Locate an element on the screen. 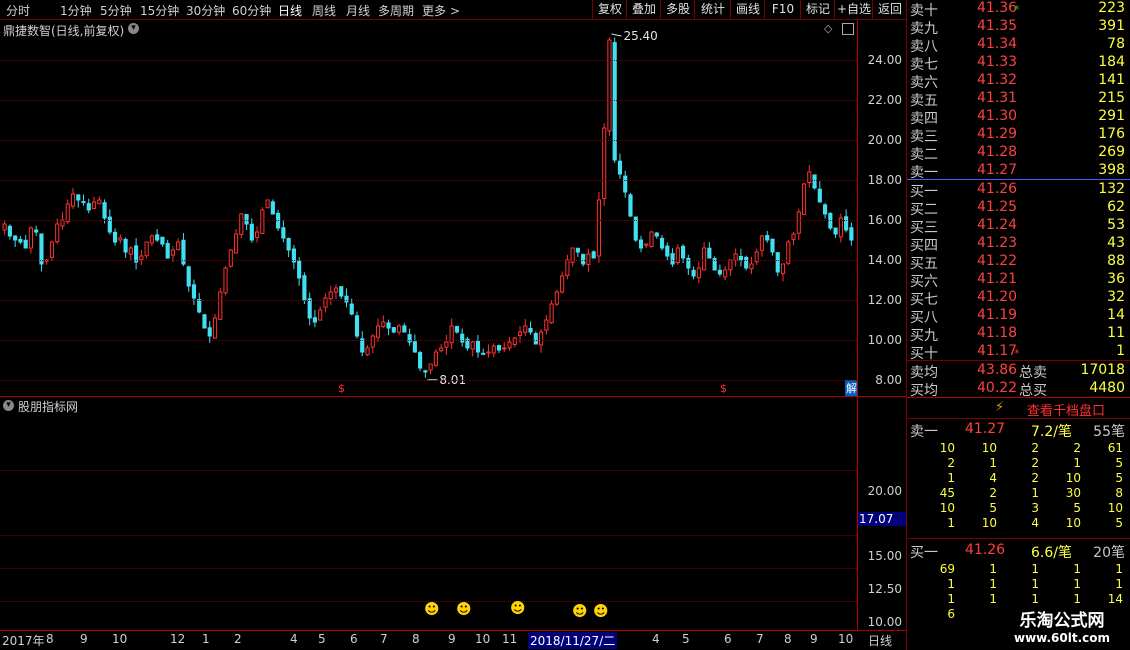  level-volume: 88 is located at coordinates (1116, 261).